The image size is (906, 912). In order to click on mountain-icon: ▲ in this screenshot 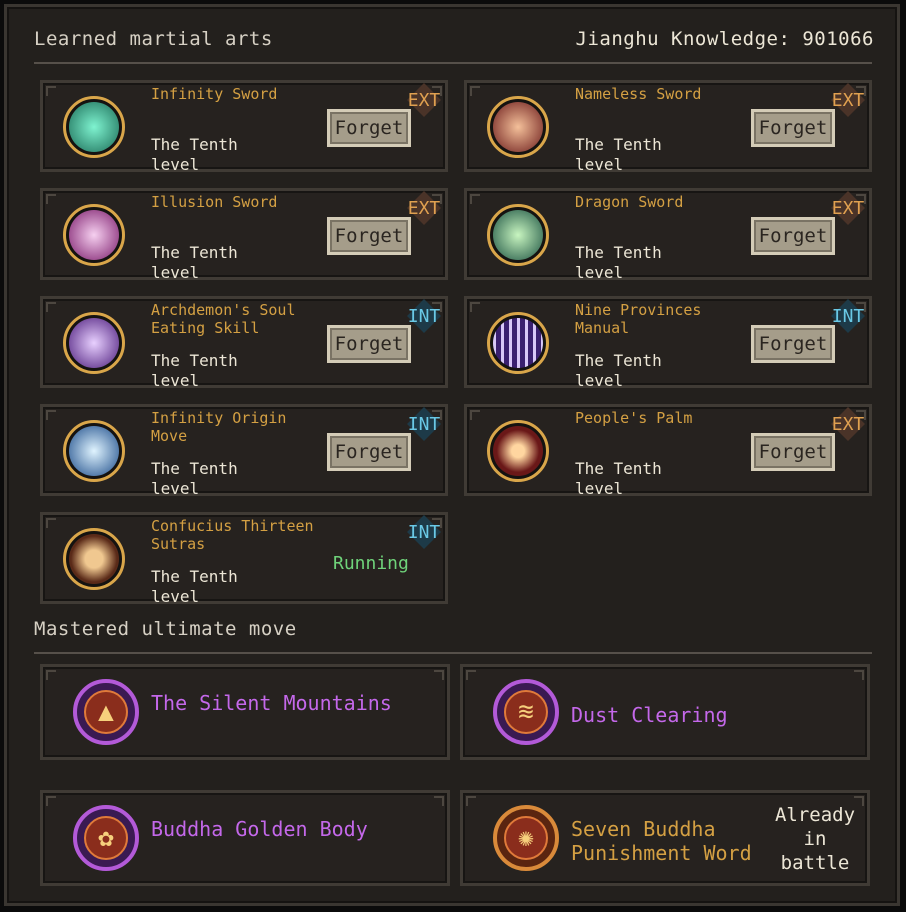, I will do `click(106, 712)`.